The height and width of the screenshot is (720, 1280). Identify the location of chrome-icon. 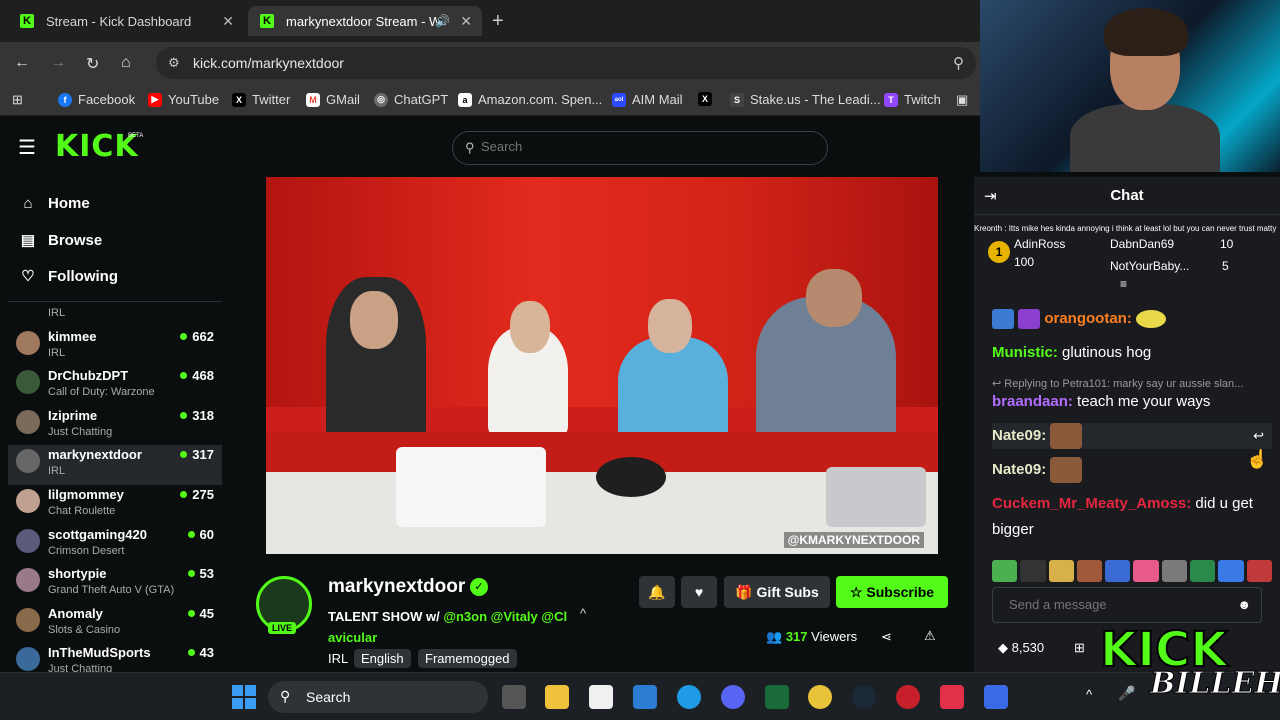
(820, 697).